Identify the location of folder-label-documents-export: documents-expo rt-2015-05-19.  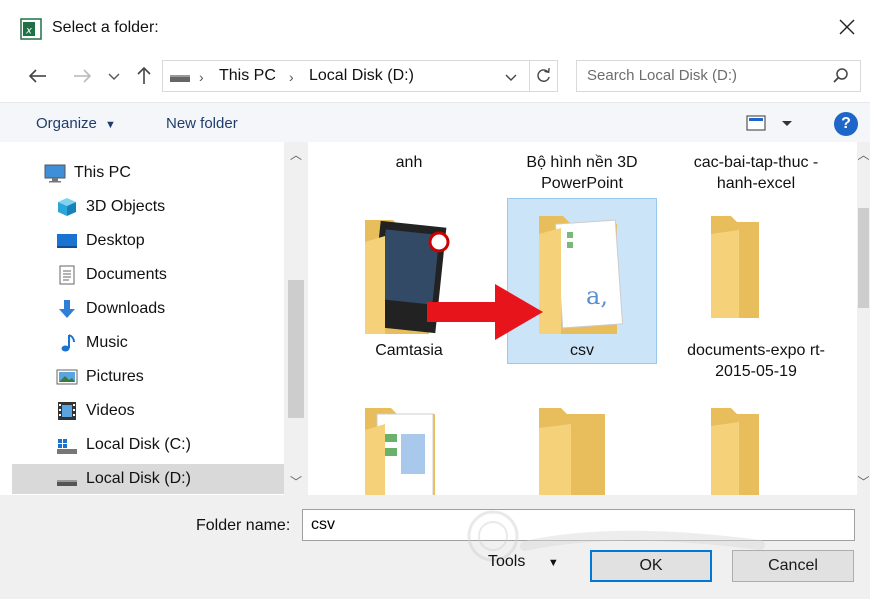
(756, 361).